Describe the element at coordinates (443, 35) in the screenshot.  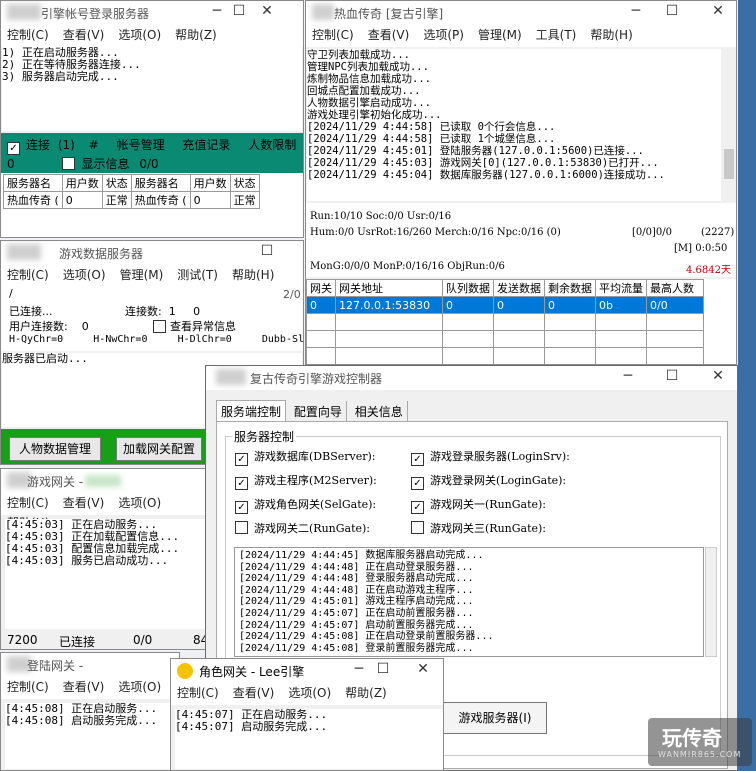
I see `menu-options: 选项(P)` at that location.